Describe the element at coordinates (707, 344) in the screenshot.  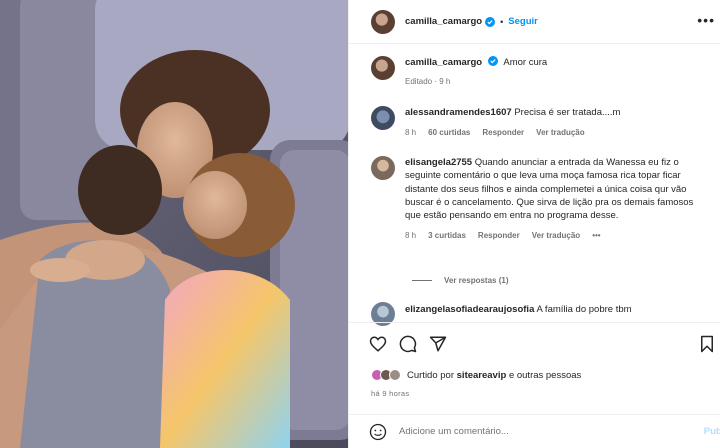
I see `bookmark-icon` at that location.